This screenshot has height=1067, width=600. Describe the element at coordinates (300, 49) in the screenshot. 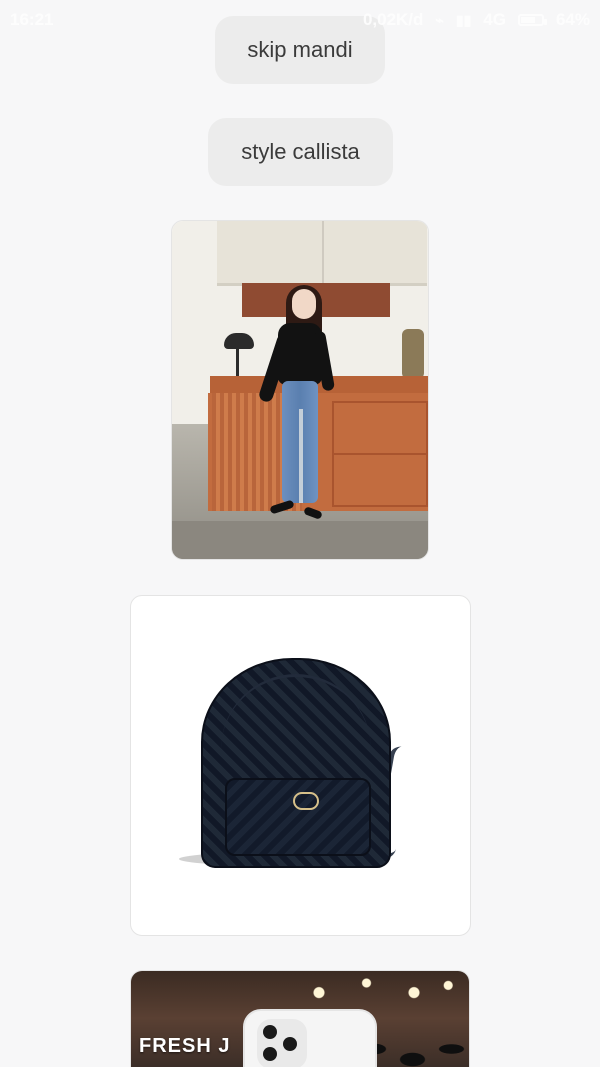

I see `chip-label: skip mandi` at that location.